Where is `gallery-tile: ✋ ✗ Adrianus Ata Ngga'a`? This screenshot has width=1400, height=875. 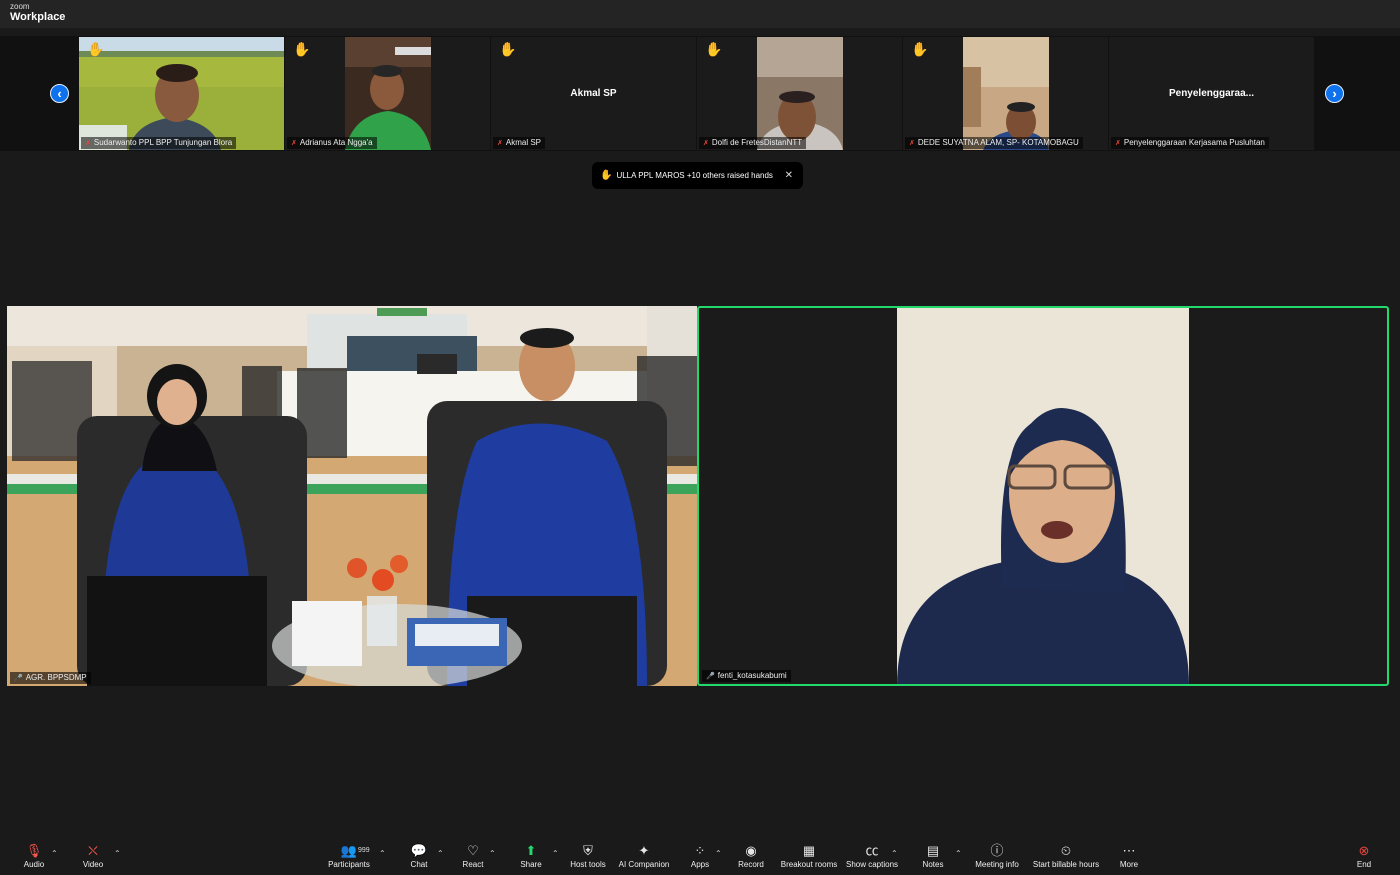 gallery-tile: ✋ ✗ Adrianus Ata Ngga'a is located at coordinates (387, 93).